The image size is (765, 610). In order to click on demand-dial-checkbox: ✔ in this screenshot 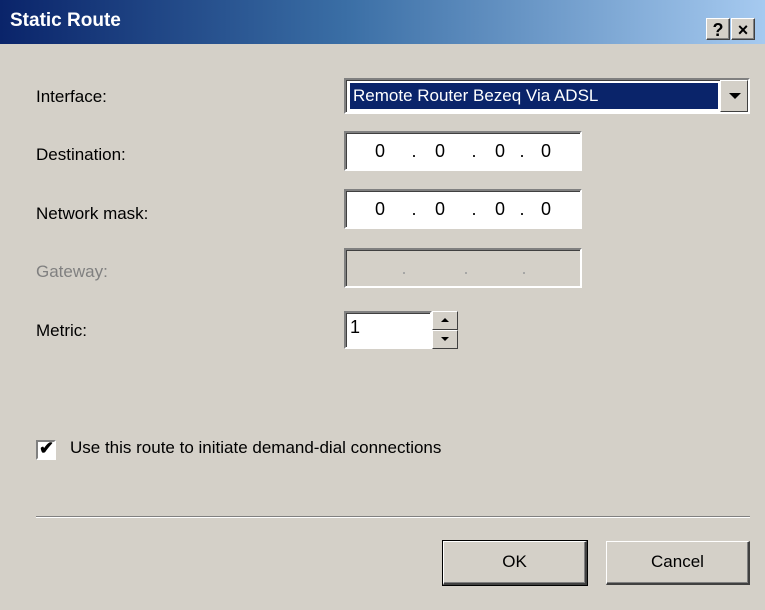, I will do `click(46, 449)`.